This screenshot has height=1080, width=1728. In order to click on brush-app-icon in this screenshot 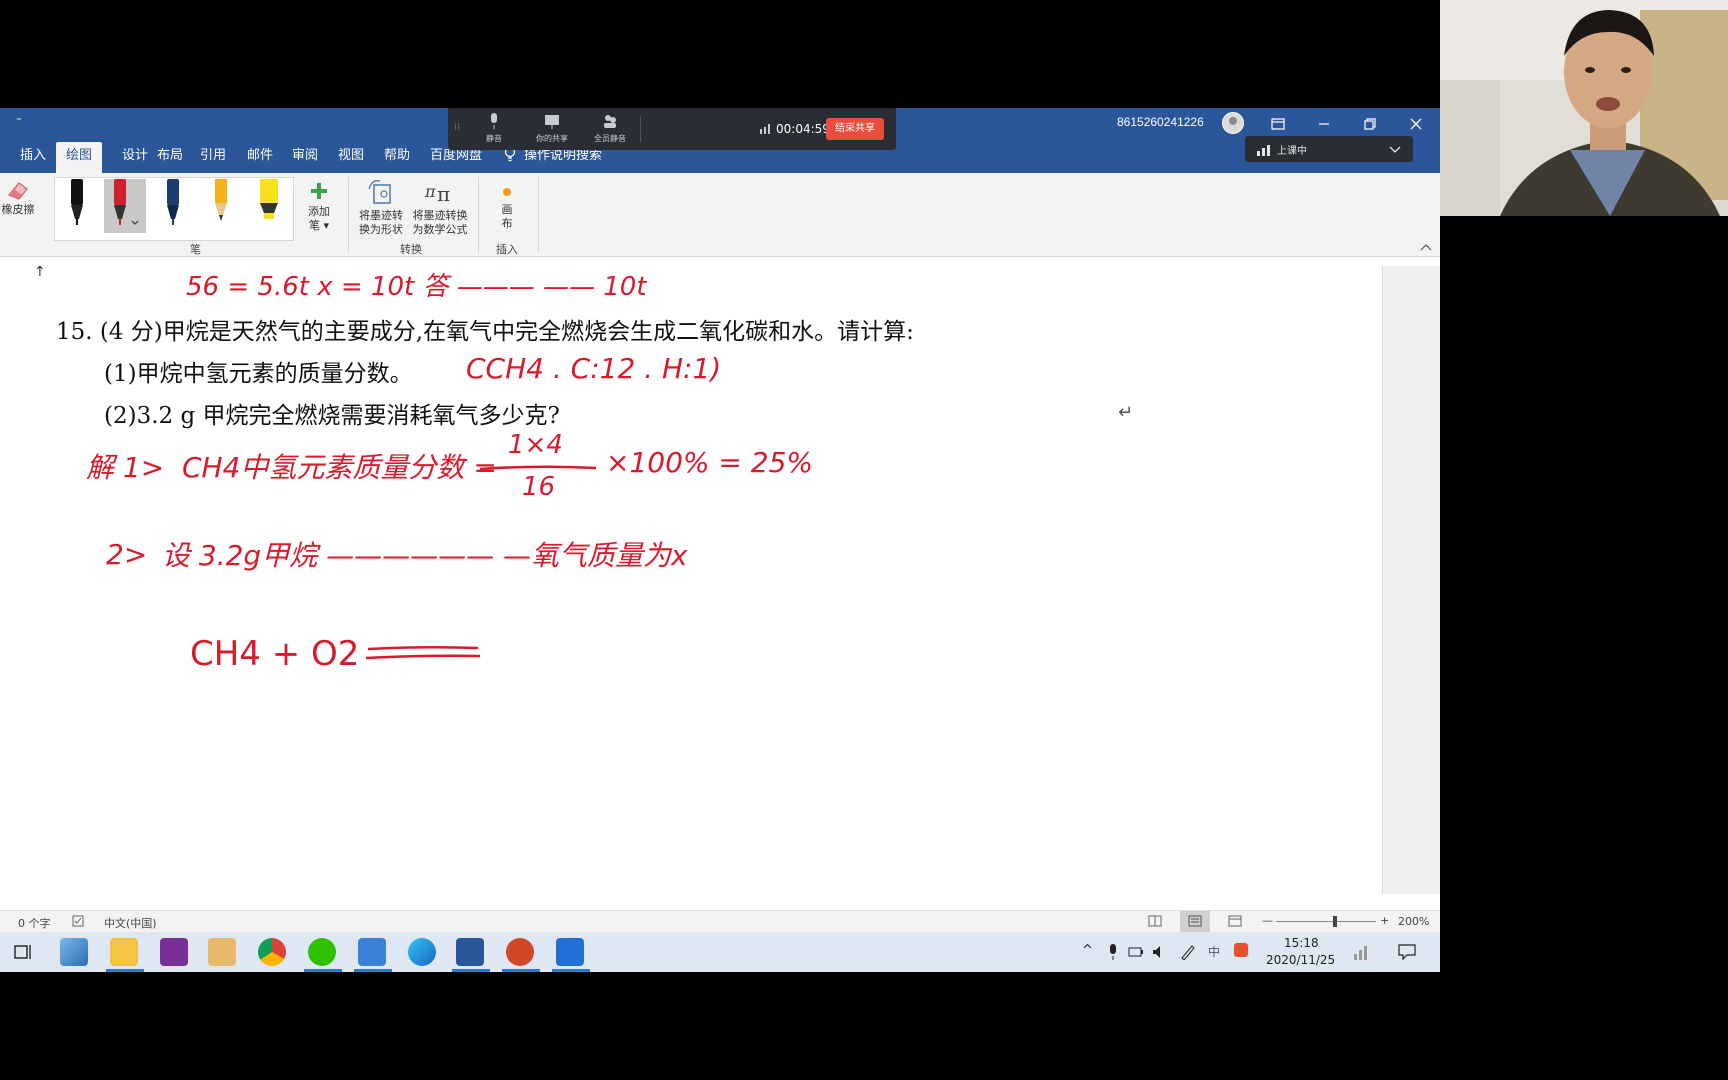, I will do `click(74, 952)`.